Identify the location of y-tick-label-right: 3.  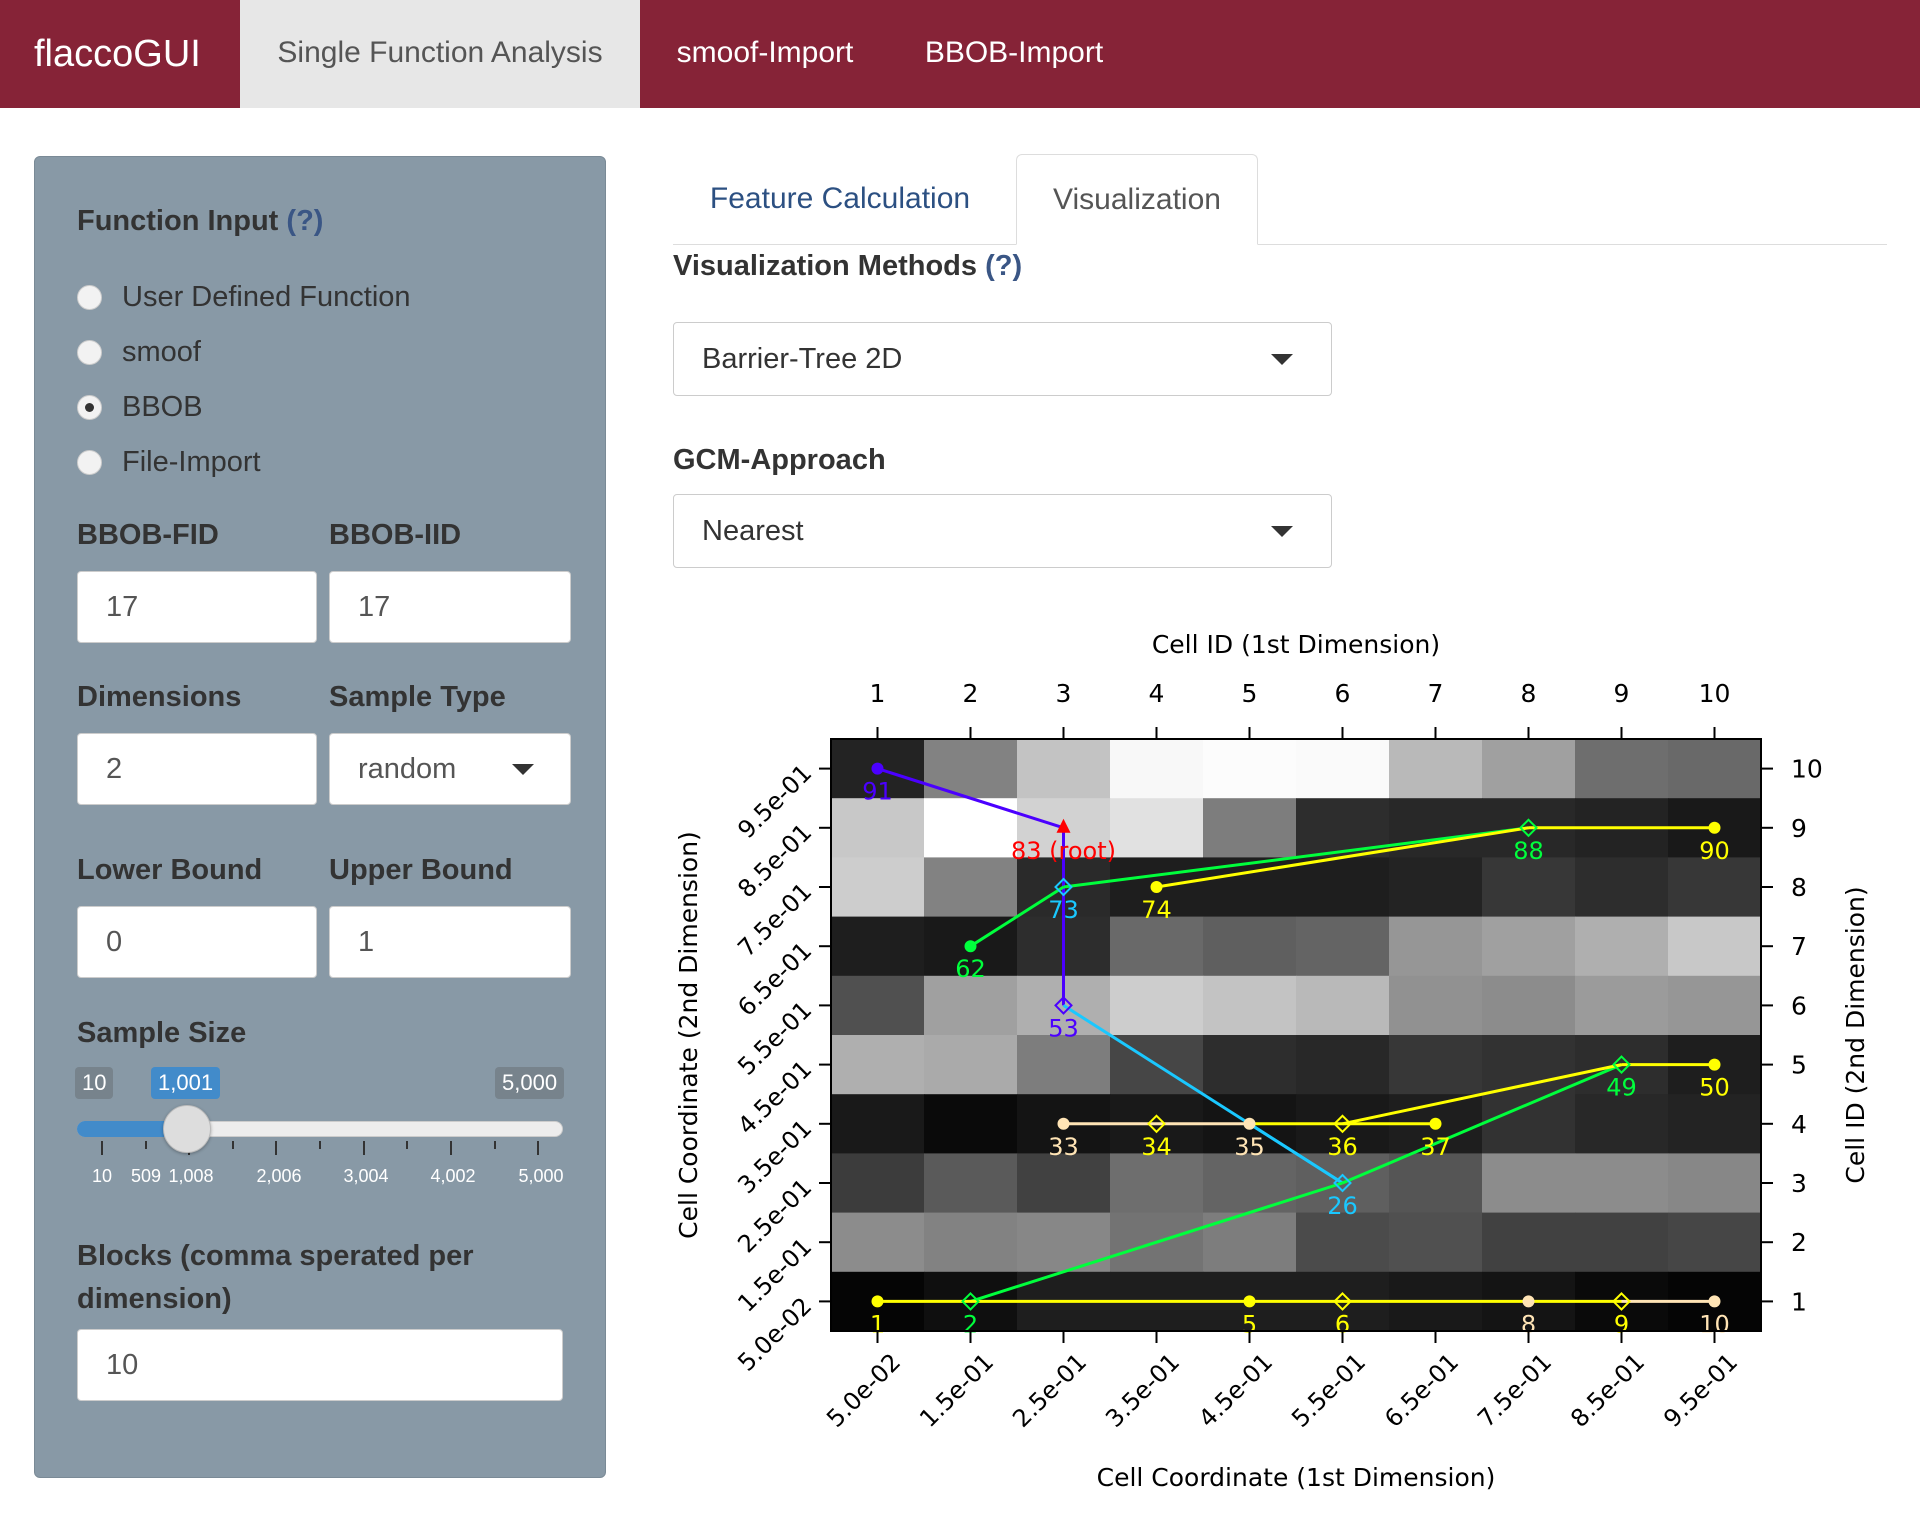
(1799, 1183).